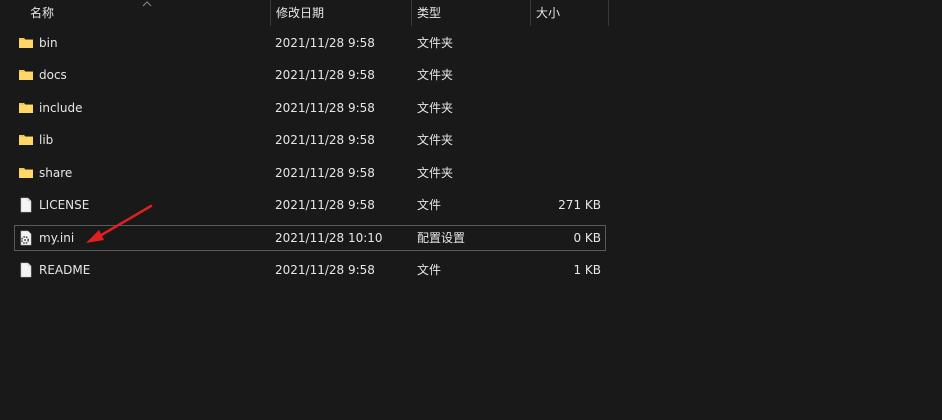 The height and width of the screenshot is (420, 942). I want to click on column-header-type: 类型, so click(470, 13).